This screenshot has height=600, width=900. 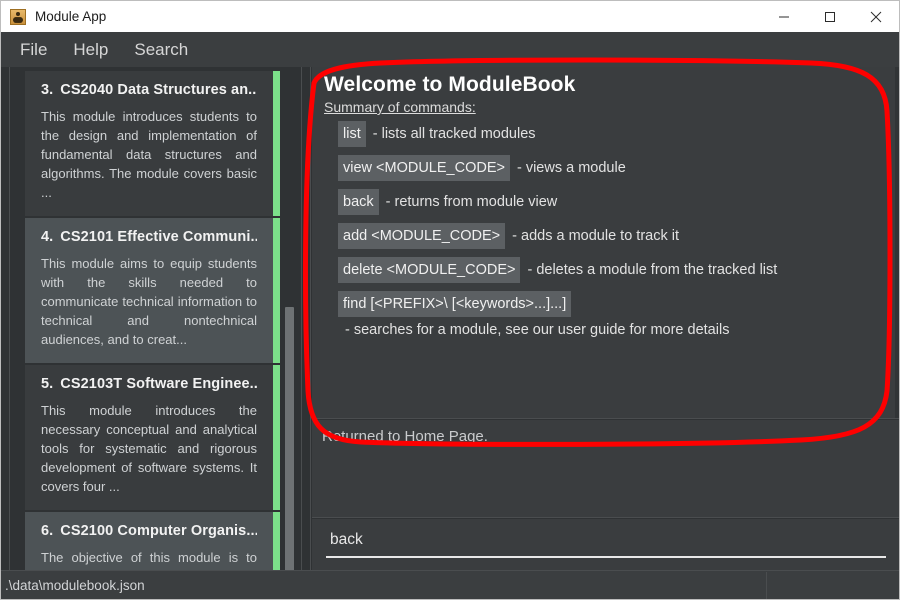 What do you see at coordinates (358, 202) in the screenshot?
I see `command-chip-back: back` at bounding box center [358, 202].